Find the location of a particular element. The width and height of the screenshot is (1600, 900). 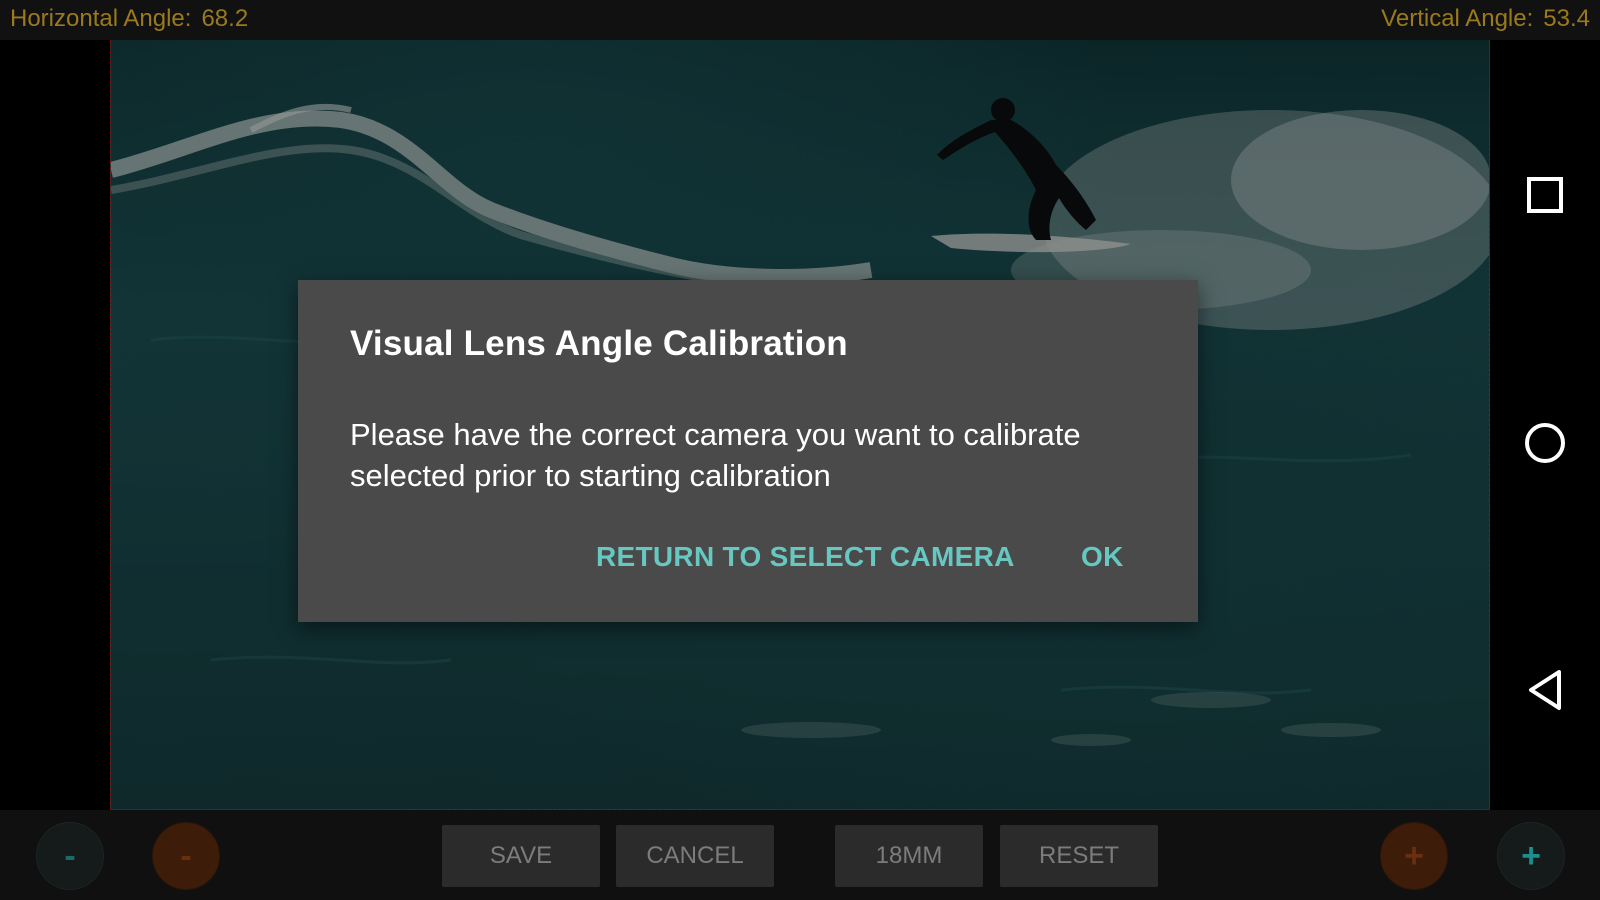

decrease-fine-button: - is located at coordinates (70, 856).